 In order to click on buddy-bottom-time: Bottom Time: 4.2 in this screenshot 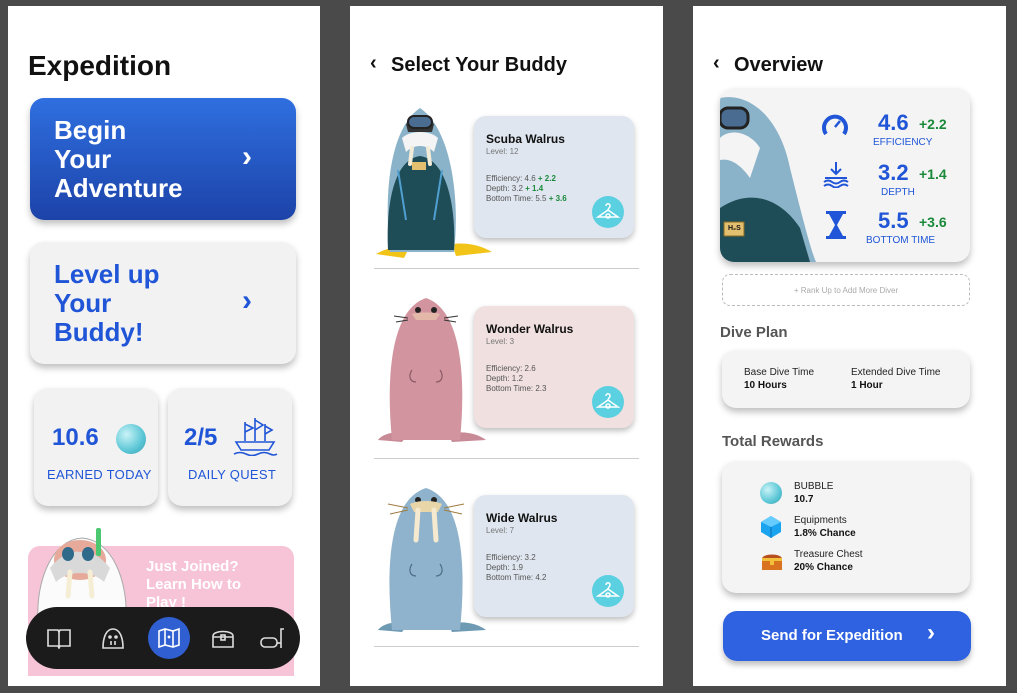, I will do `click(516, 577)`.